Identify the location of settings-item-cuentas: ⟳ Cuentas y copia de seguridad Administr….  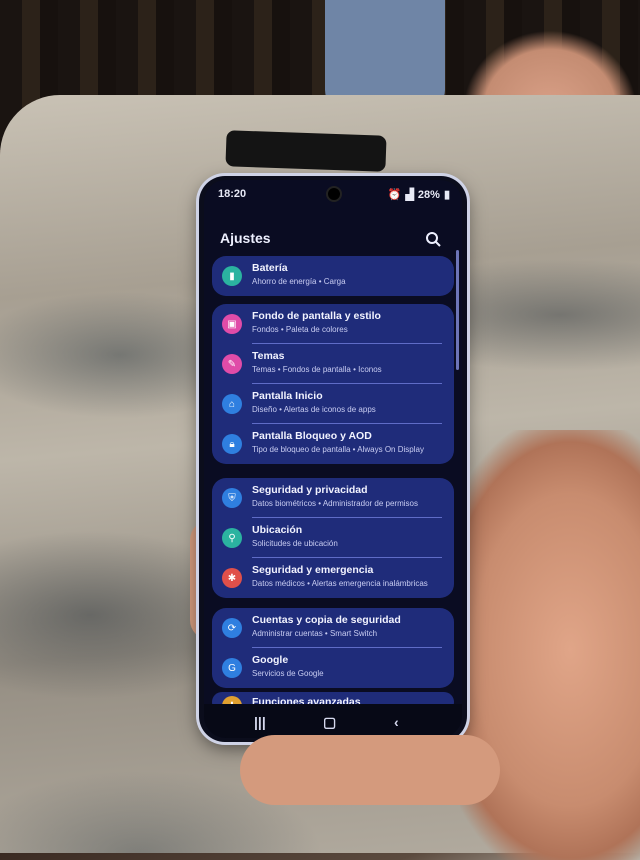
(333, 628).